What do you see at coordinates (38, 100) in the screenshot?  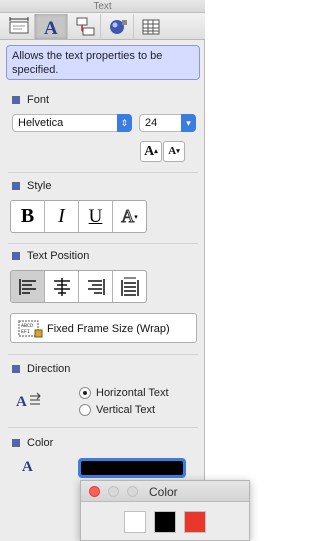 I see `font-heading: Font` at bounding box center [38, 100].